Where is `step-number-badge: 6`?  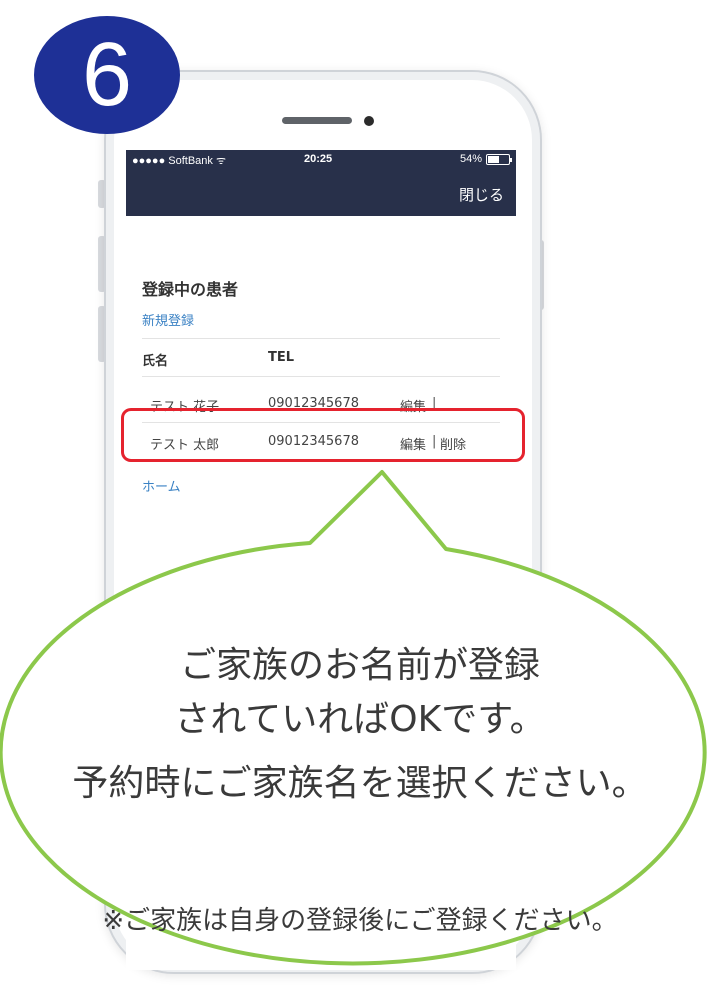 step-number-badge: 6 is located at coordinates (107, 75).